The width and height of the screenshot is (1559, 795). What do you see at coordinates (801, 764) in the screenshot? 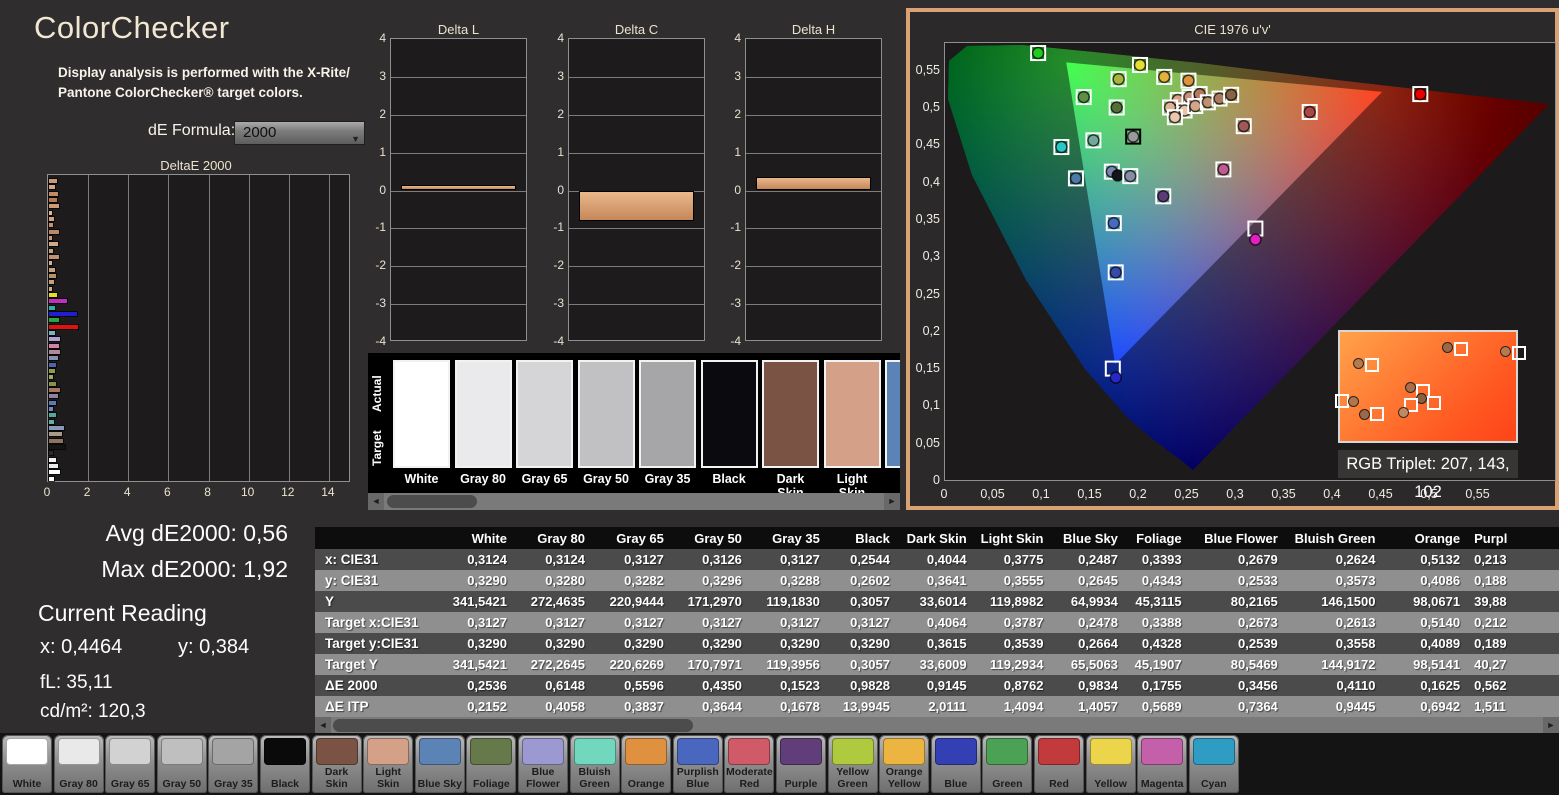
I see `patch-button-purple: Purple` at bounding box center [801, 764].